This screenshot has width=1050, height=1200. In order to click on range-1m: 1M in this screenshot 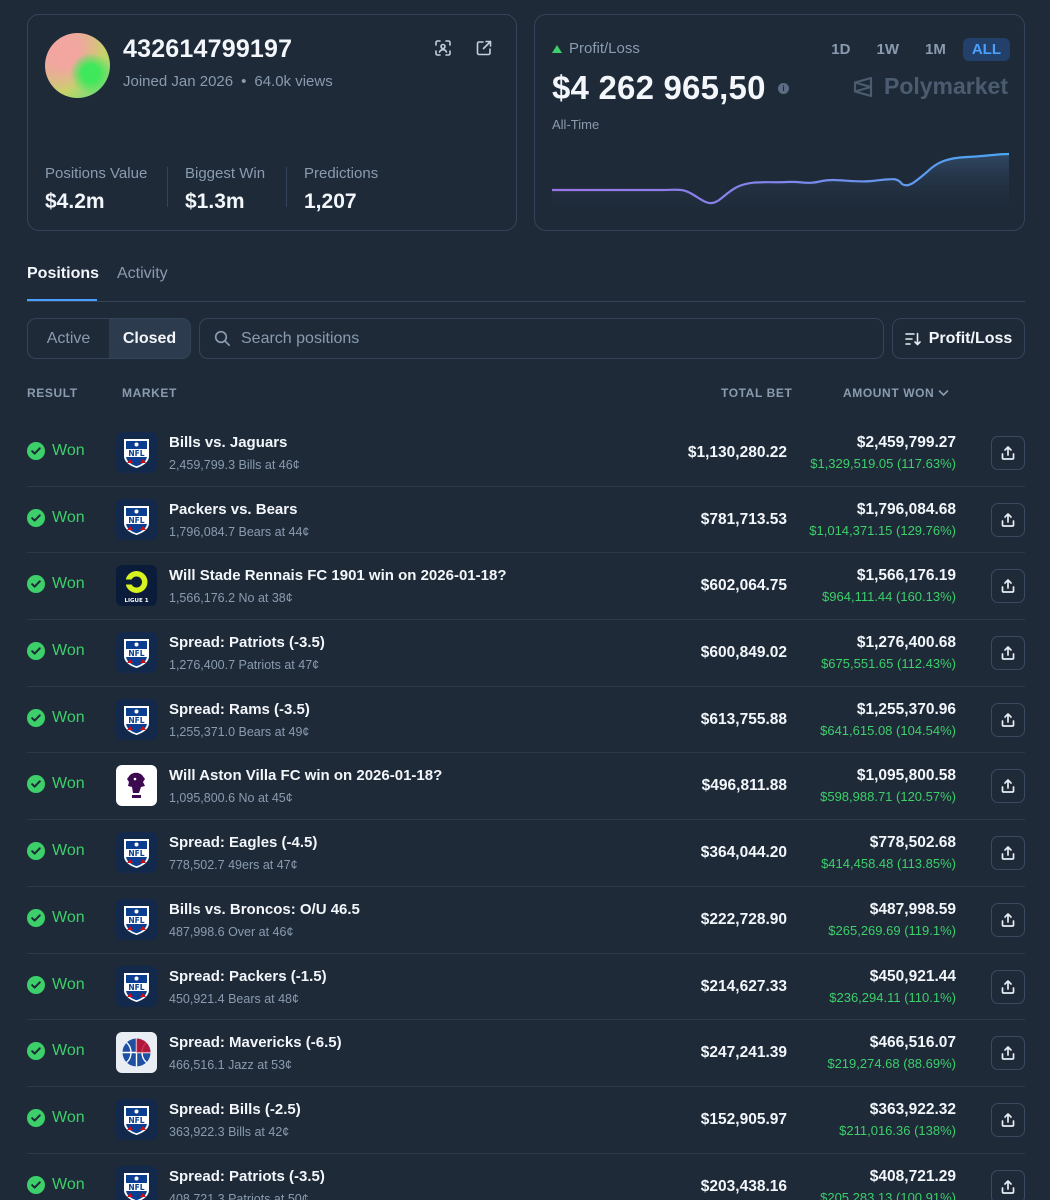, I will do `click(935, 49)`.